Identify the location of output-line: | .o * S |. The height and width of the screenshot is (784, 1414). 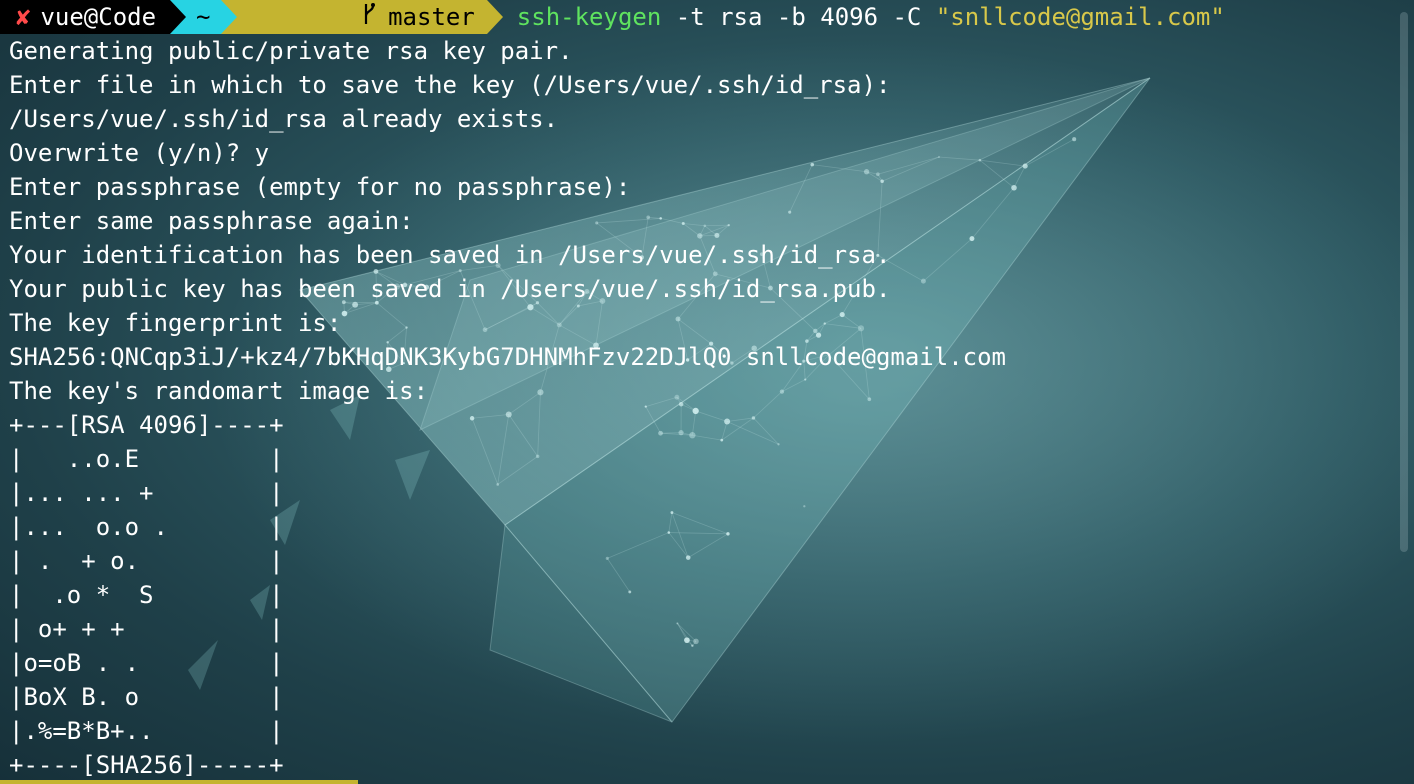
(146, 595).